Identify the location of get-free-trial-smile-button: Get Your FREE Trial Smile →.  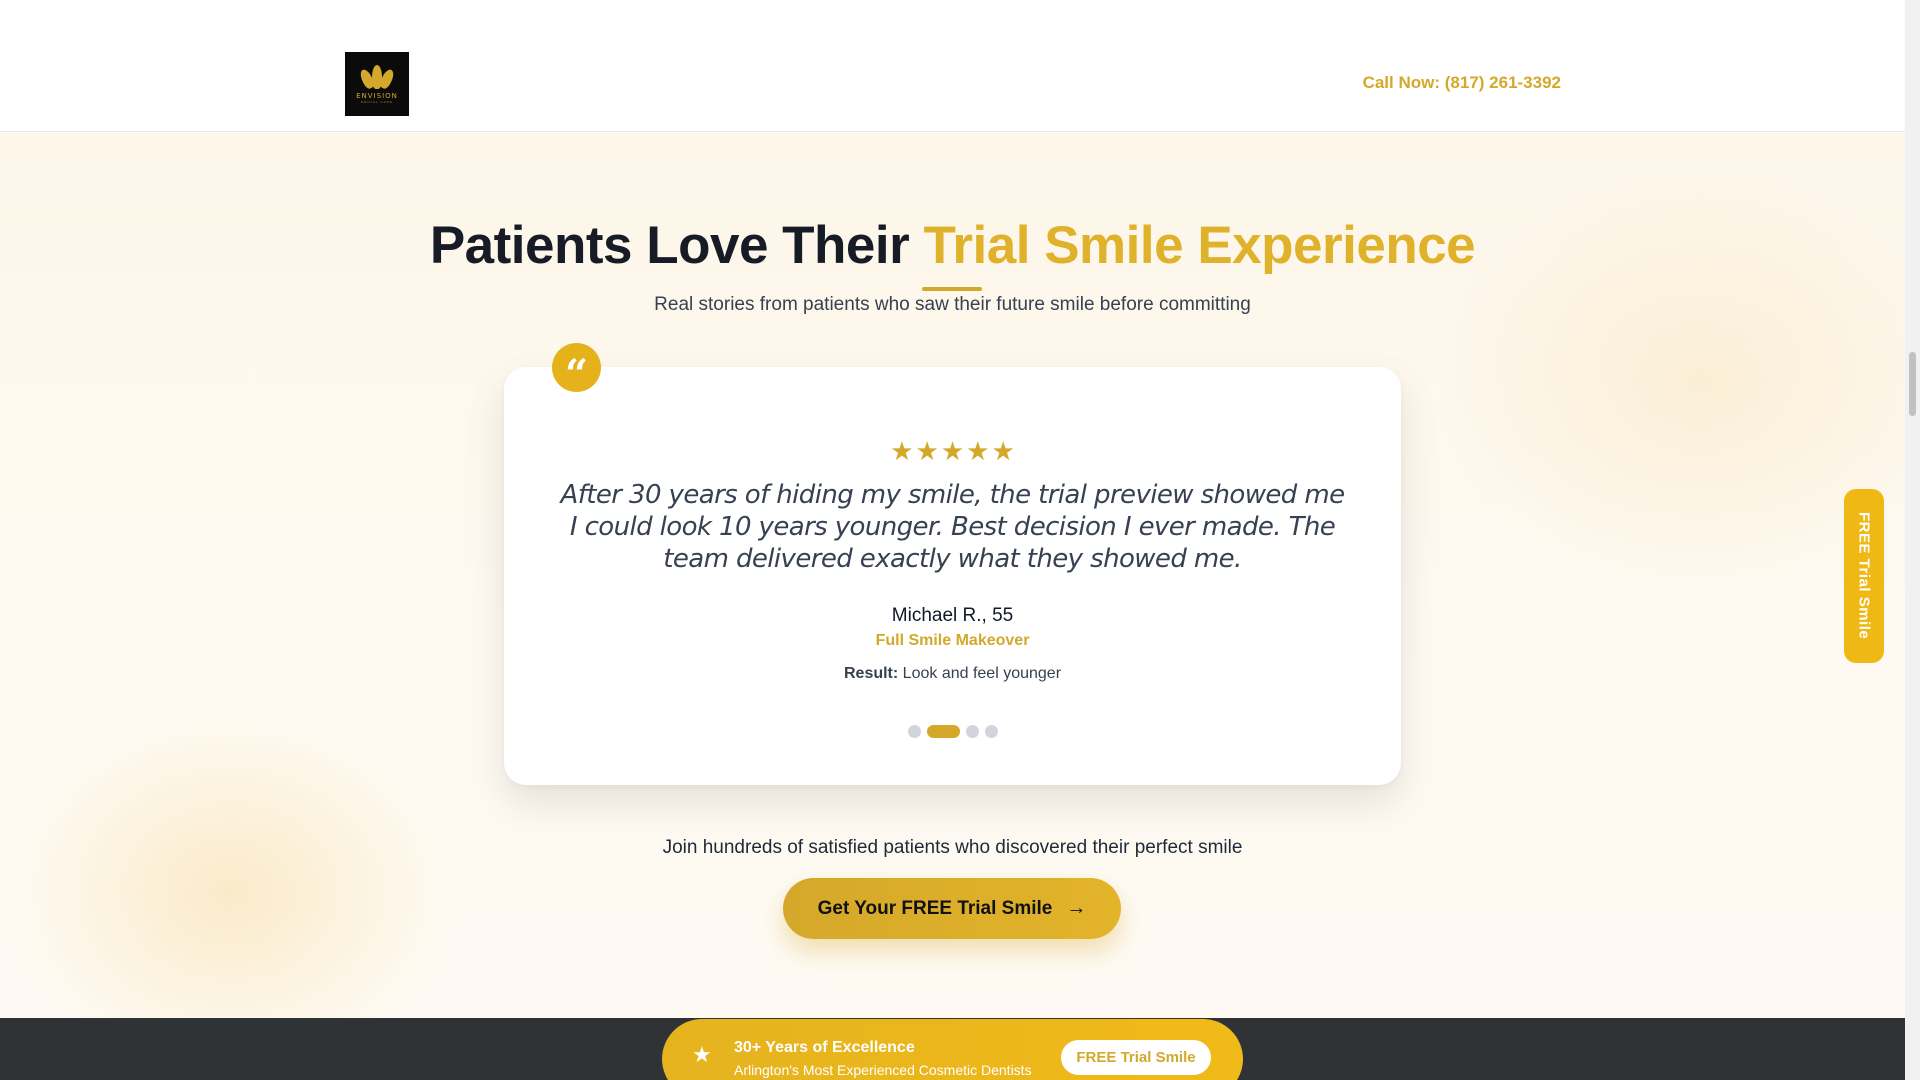
(952, 908).